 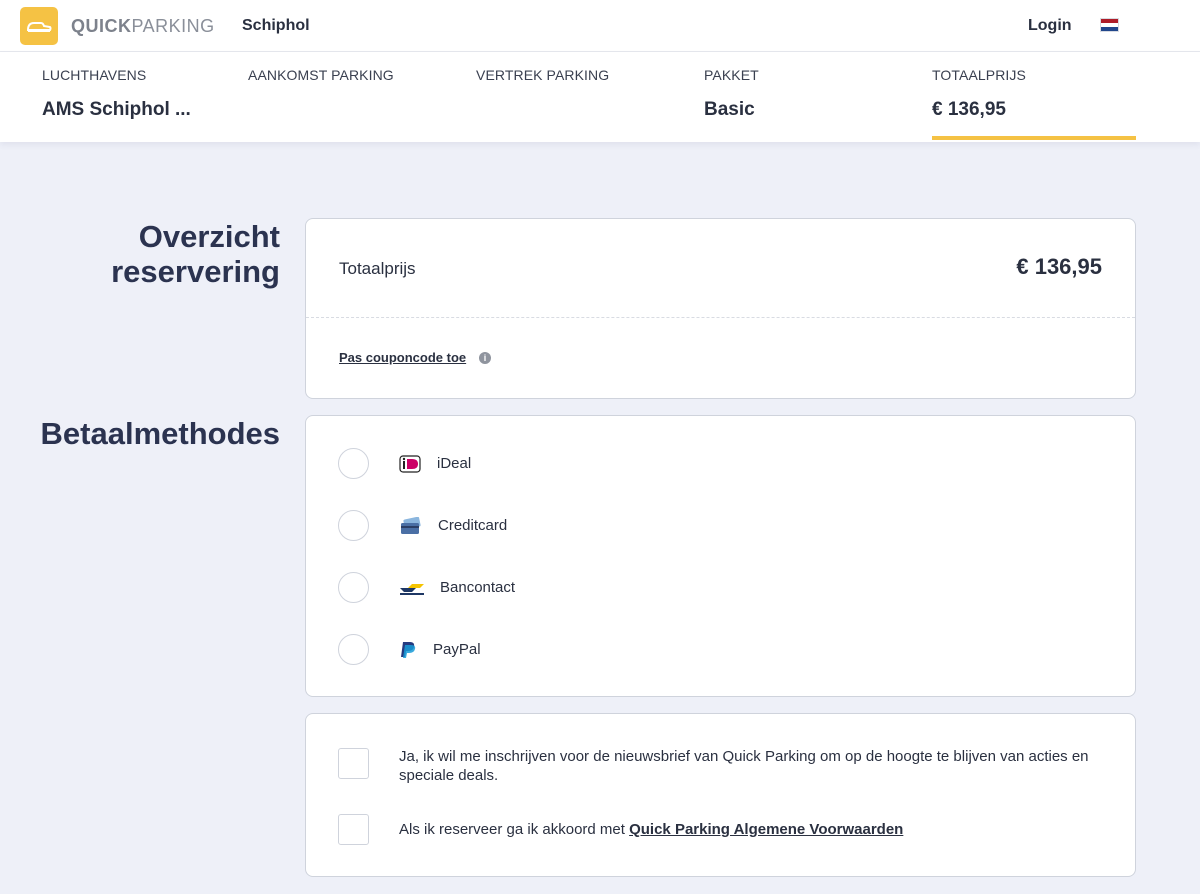 I want to click on bancontact-radio, so click(x=353, y=587).